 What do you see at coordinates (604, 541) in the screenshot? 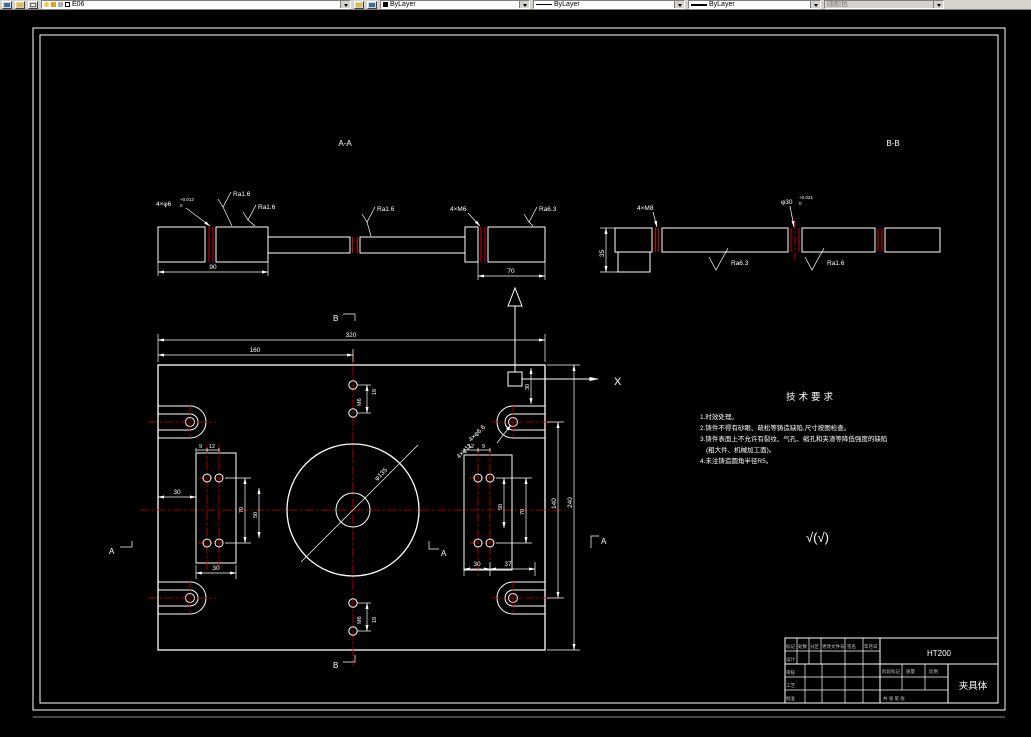
I see `section-marker-a-far-right: A` at bounding box center [604, 541].